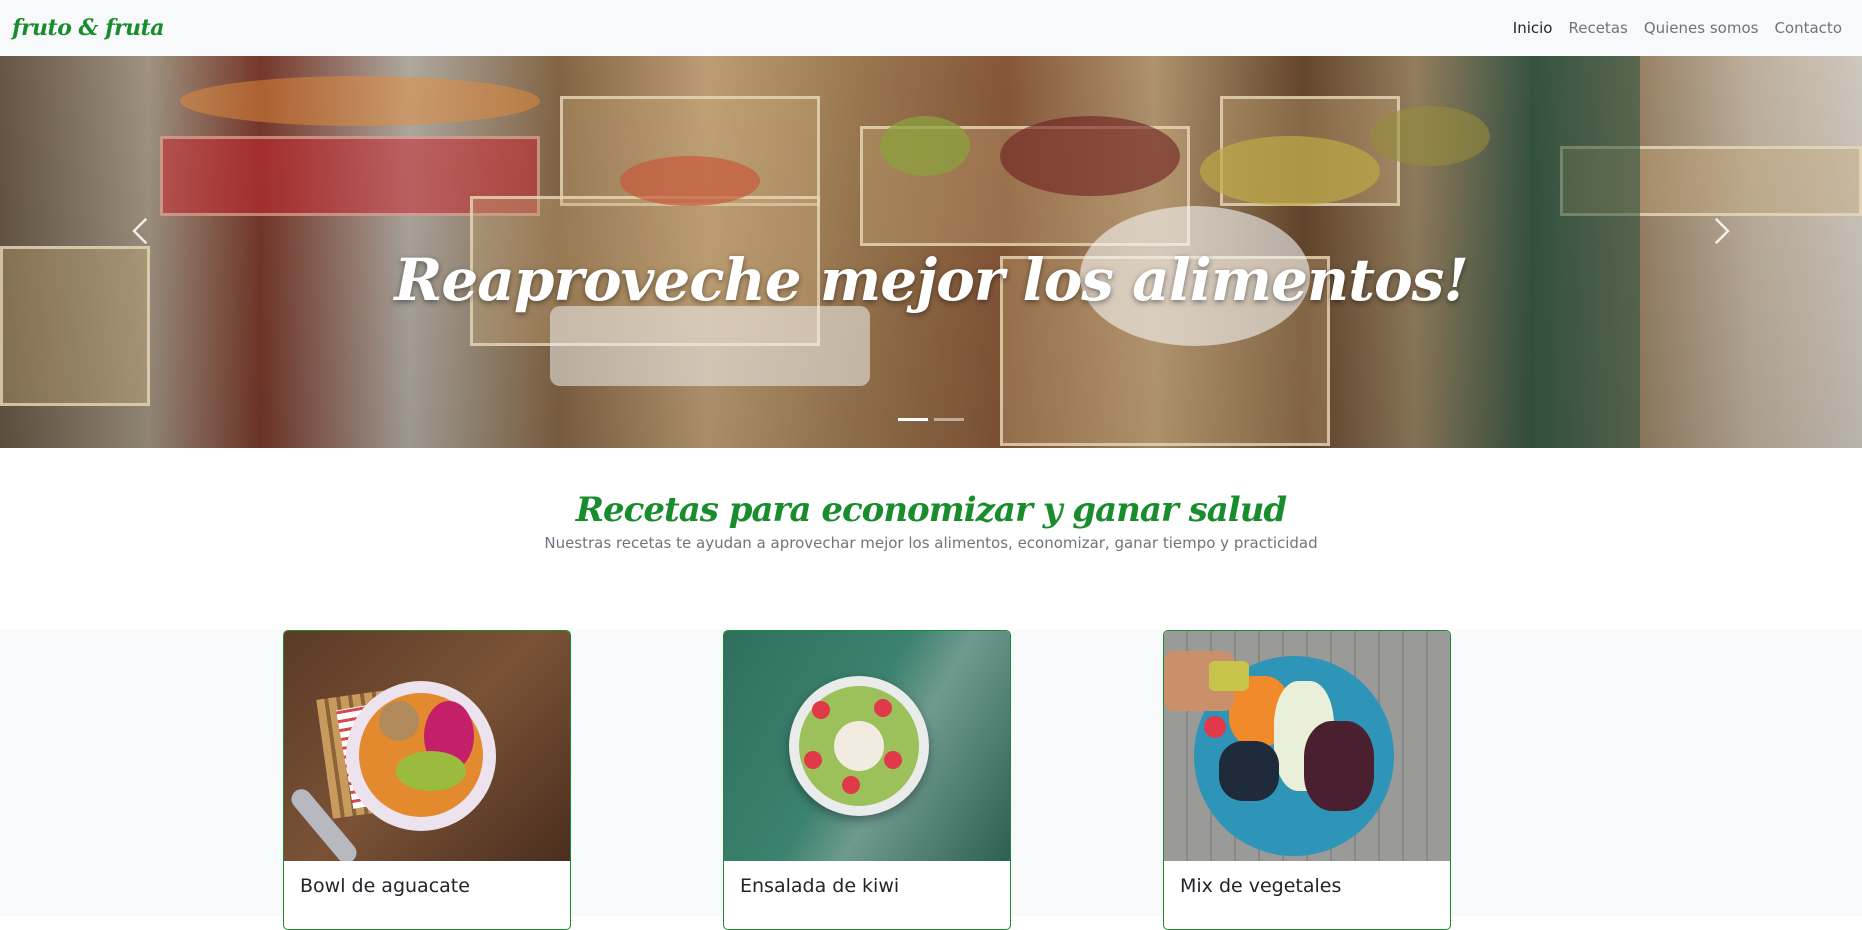 The width and height of the screenshot is (1862, 930). I want to click on nav-links: Inicio Recetas Quienes somos Contacto, so click(1677, 28).